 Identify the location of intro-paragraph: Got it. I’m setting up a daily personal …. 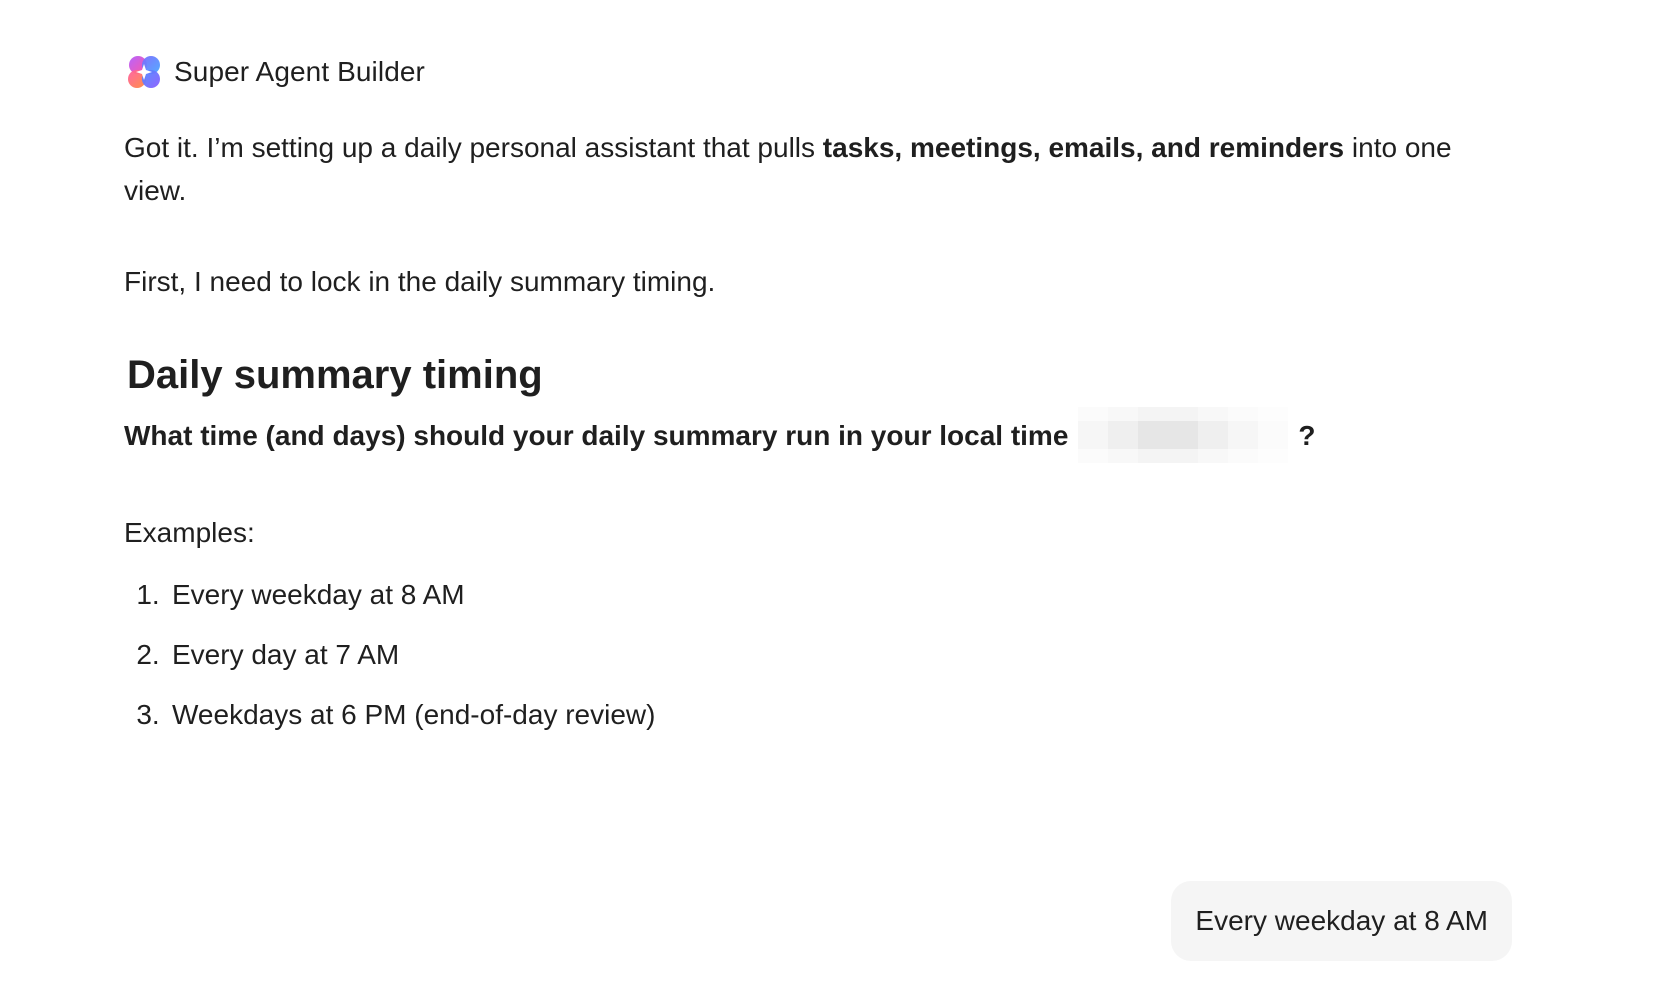
(814, 169).